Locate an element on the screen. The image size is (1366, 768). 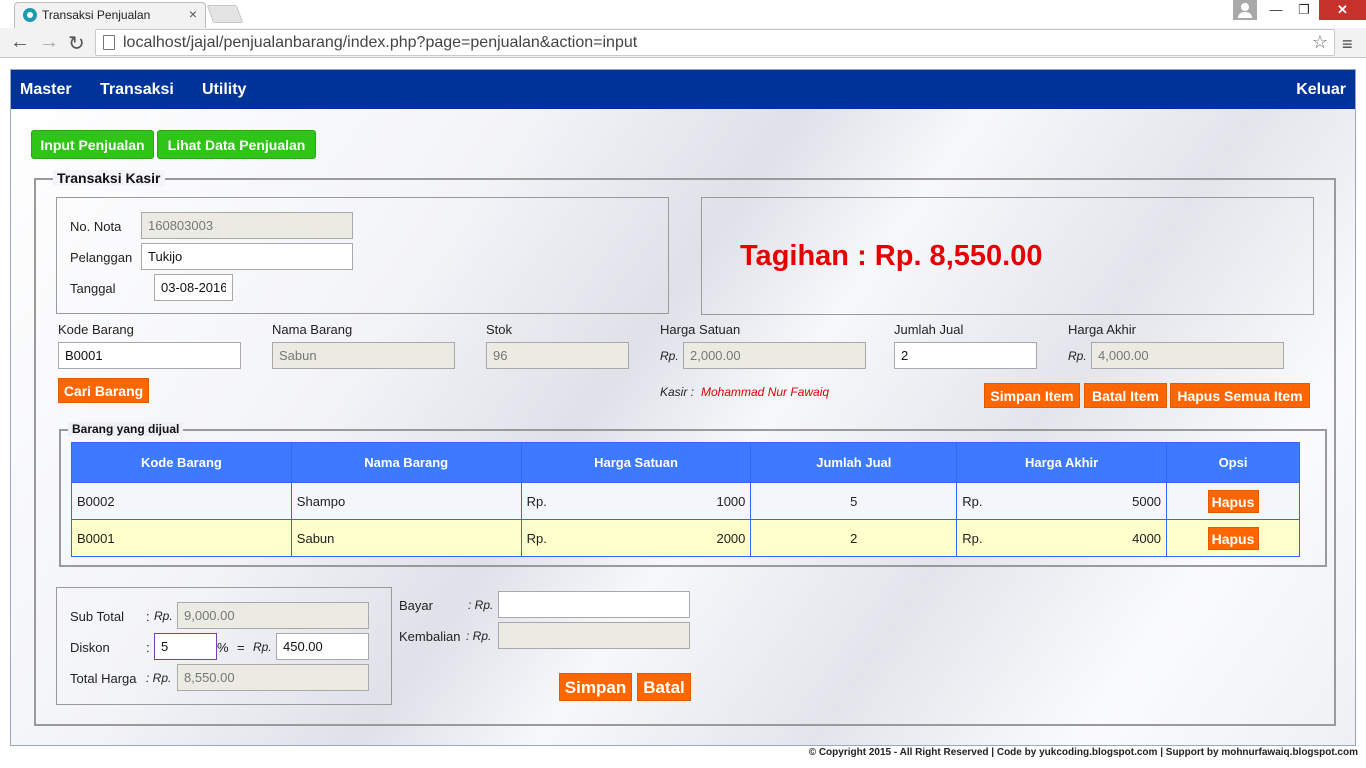
harga-satuan-field is located at coordinates (774, 355).